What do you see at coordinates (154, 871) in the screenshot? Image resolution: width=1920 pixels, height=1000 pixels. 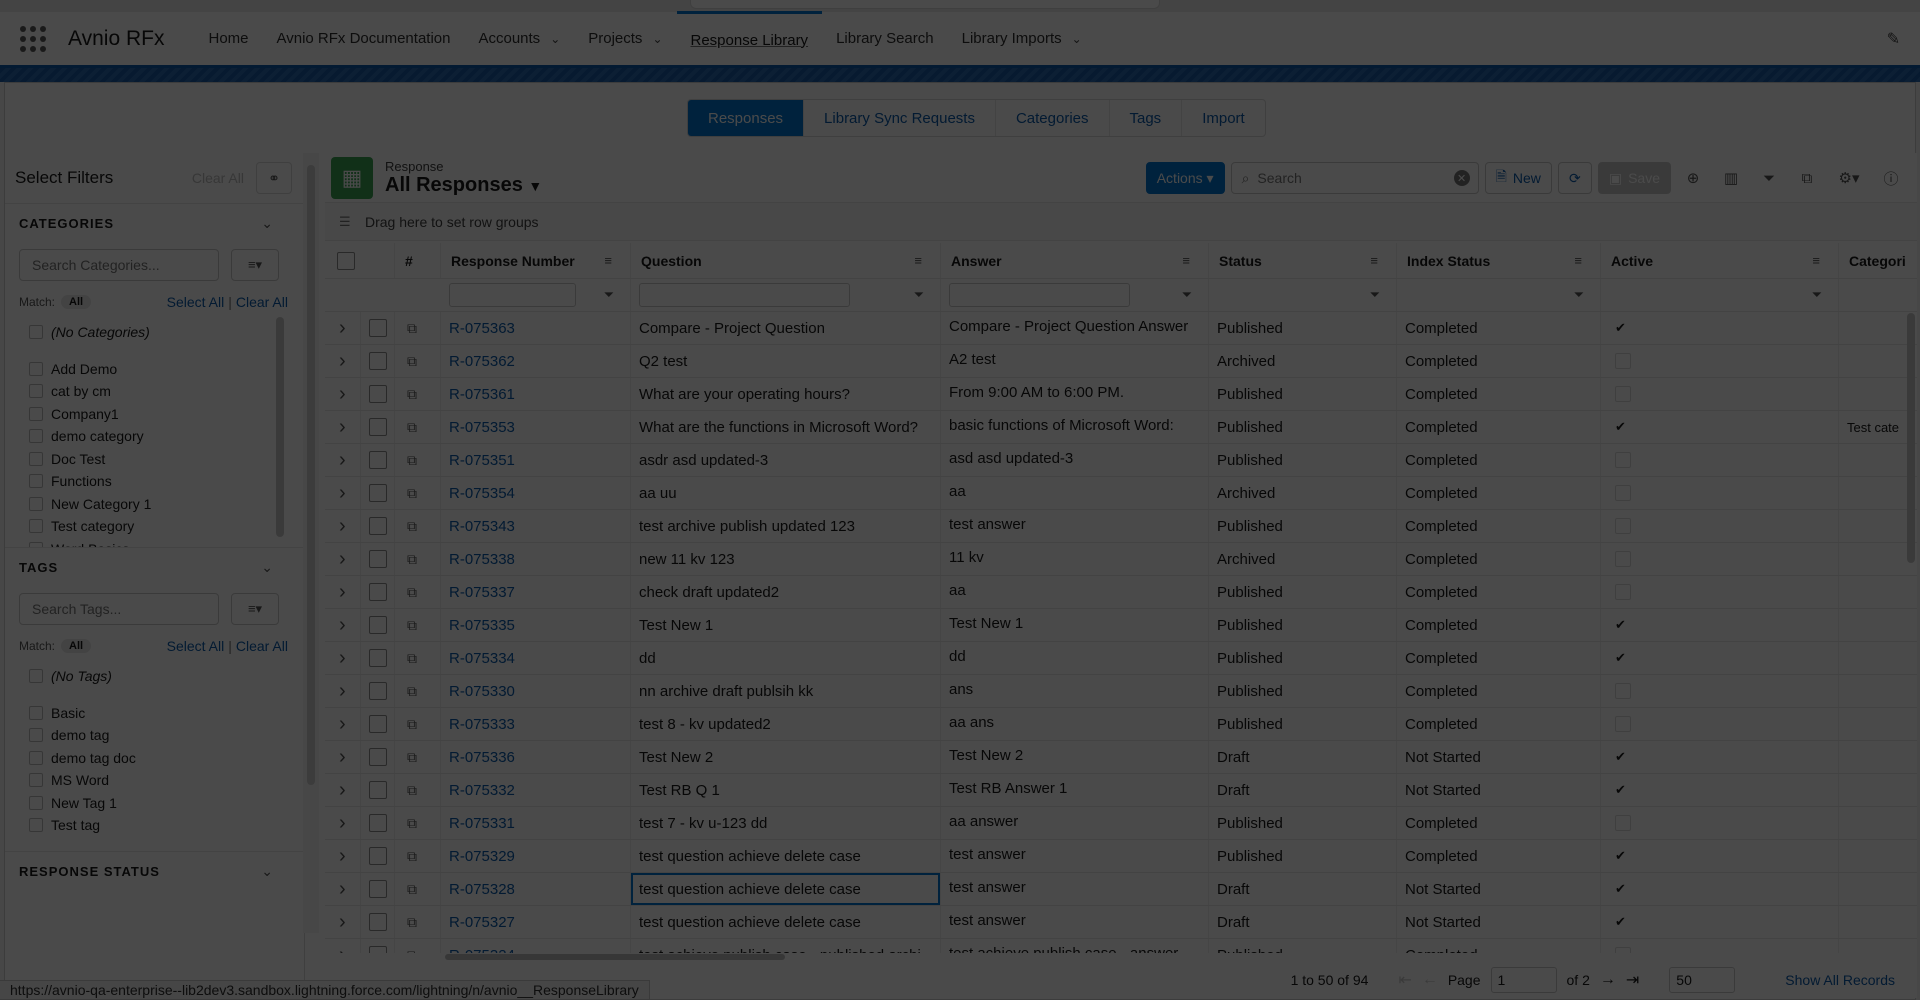 I see `response-status-section-header: RESPONSE STATUS ⌄` at bounding box center [154, 871].